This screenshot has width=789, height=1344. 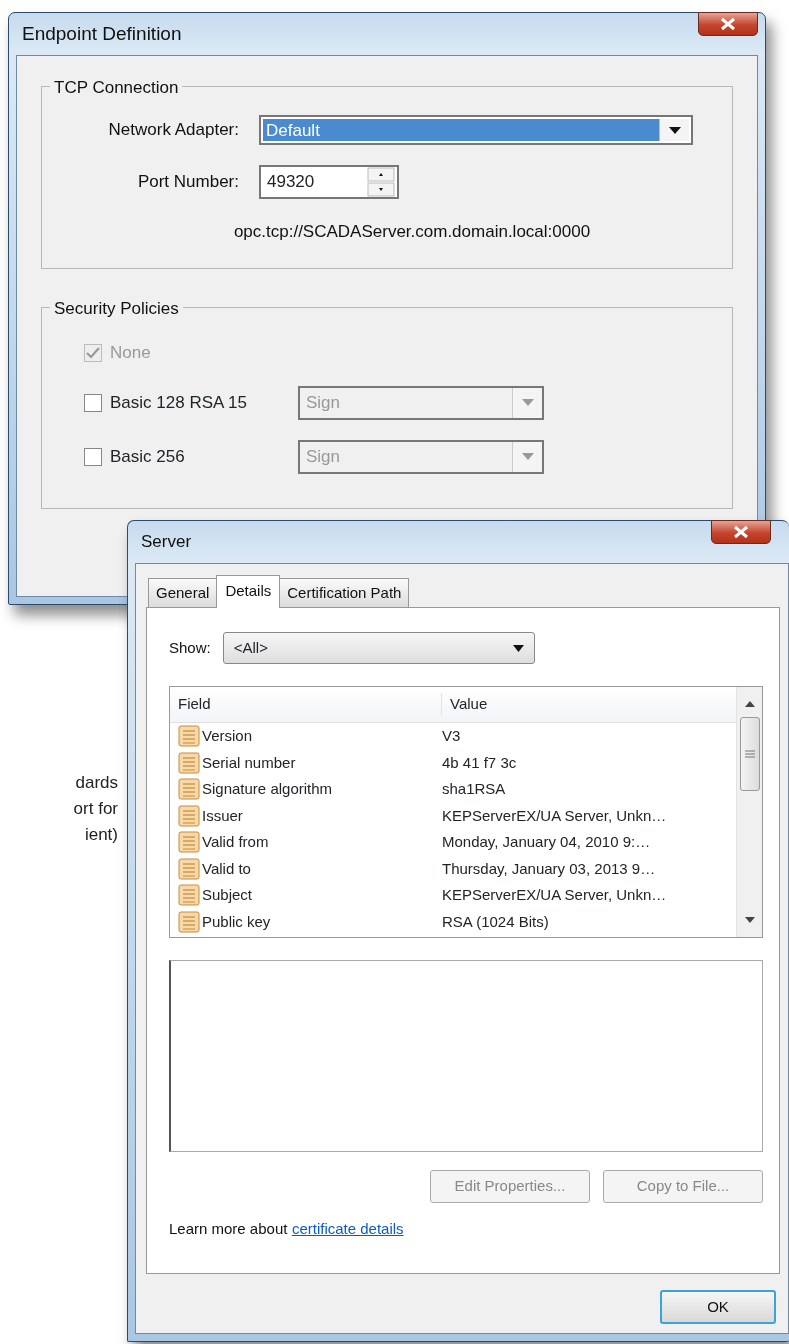 What do you see at coordinates (749, 754) in the screenshot?
I see `scroll-thumb` at bounding box center [749, 754].